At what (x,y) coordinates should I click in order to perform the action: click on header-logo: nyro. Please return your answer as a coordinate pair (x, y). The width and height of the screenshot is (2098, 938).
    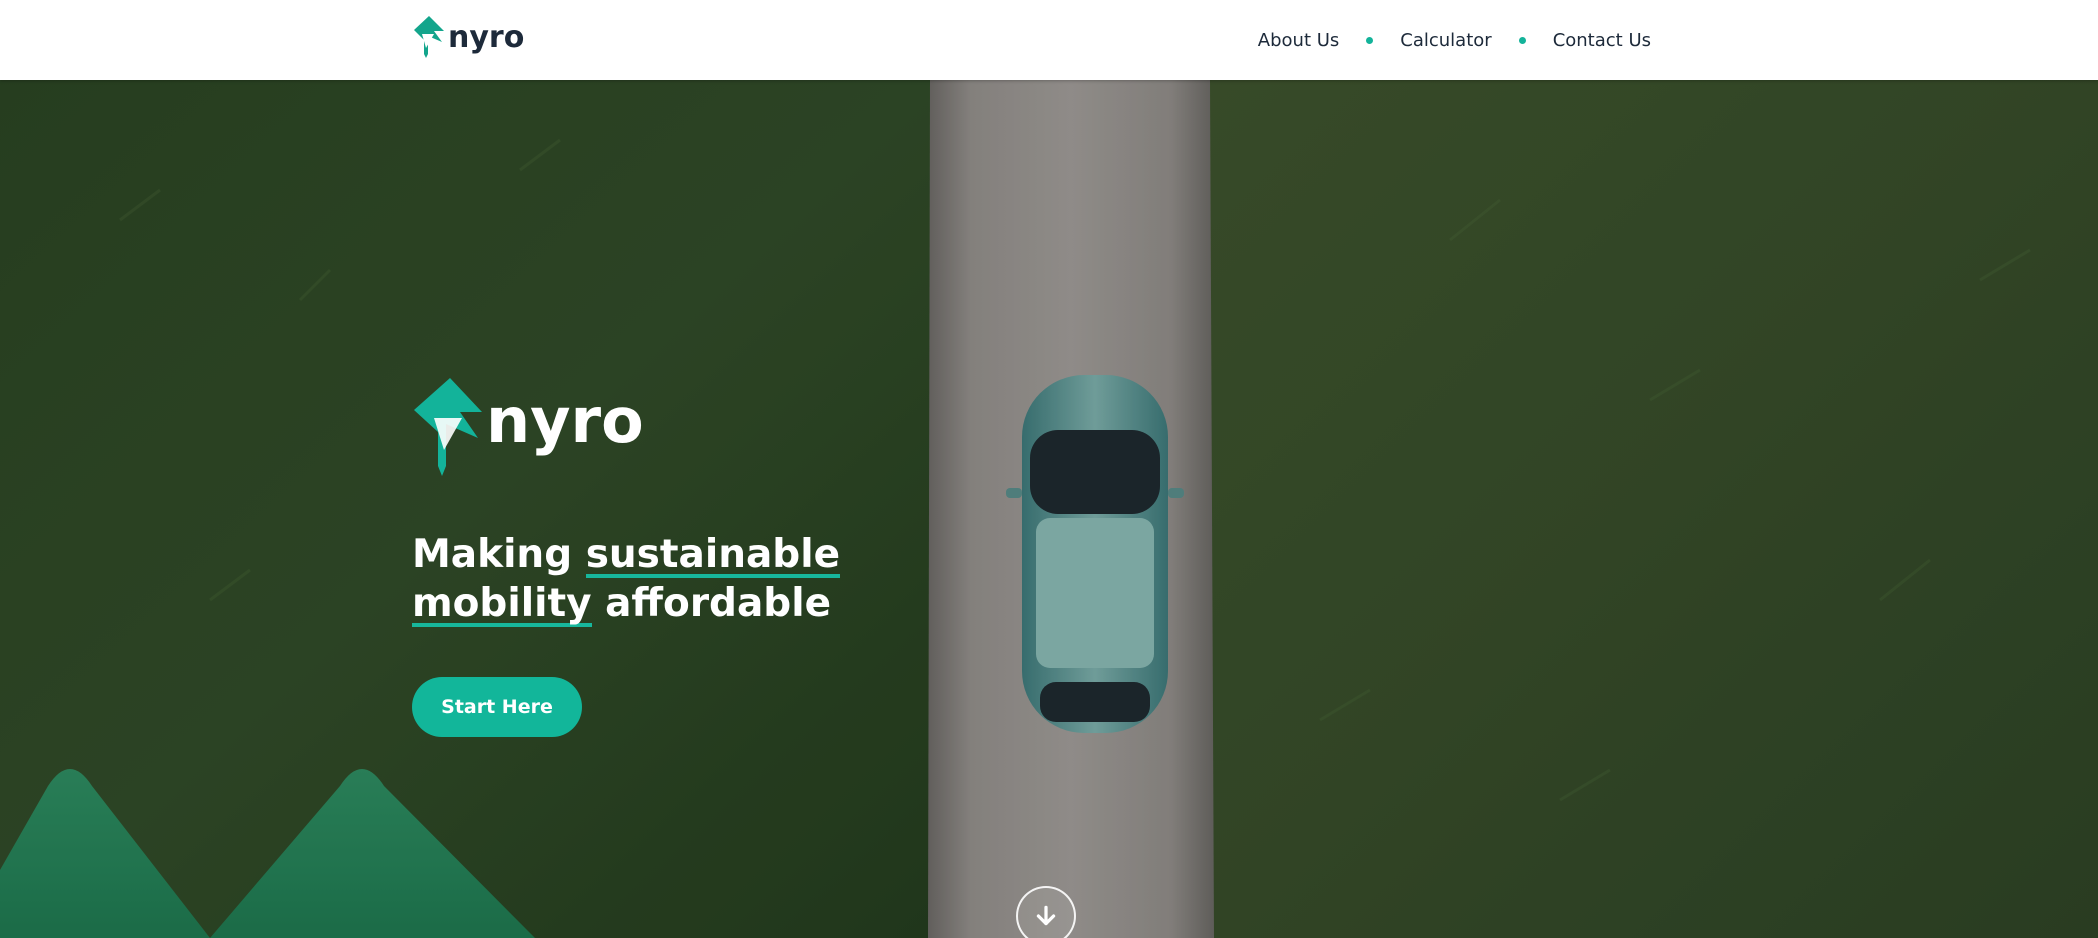
    Looking at the image, I should click on (468, 37).